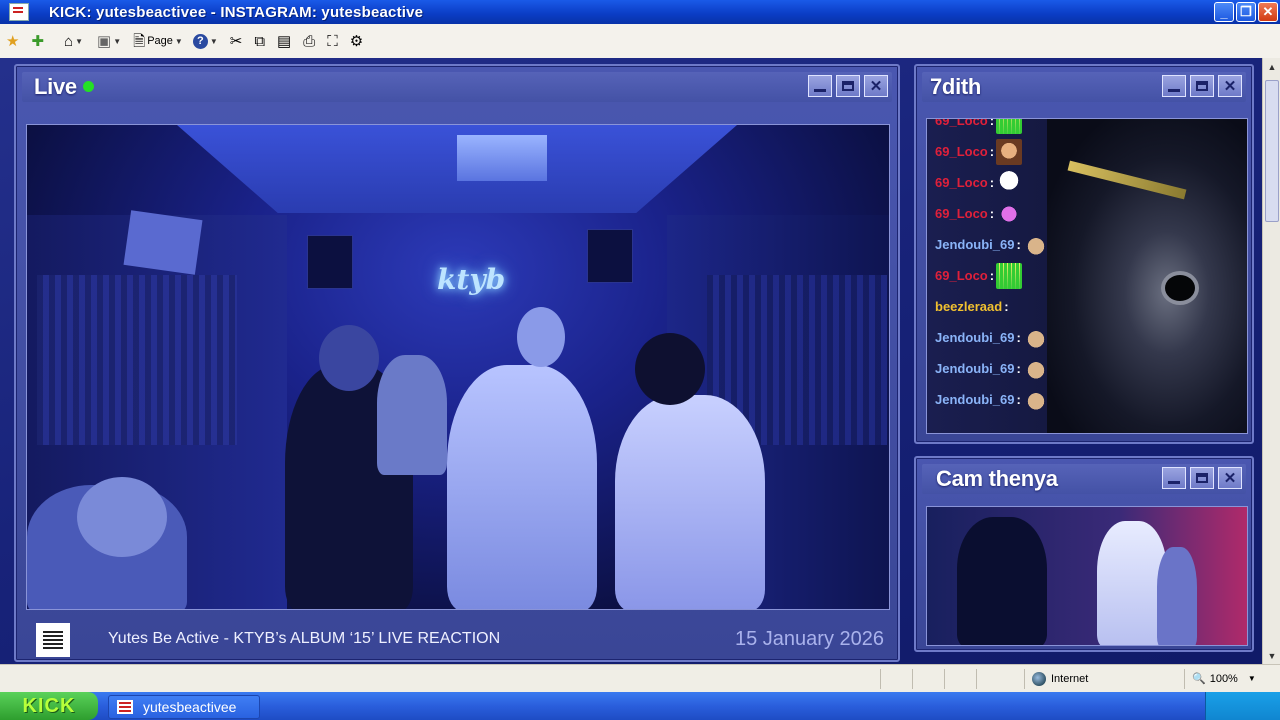 The image size is (1280, 720). Describe the element at coordinates (236, 41) in the screenshot. I see `cut-icon: ✂` at that location.